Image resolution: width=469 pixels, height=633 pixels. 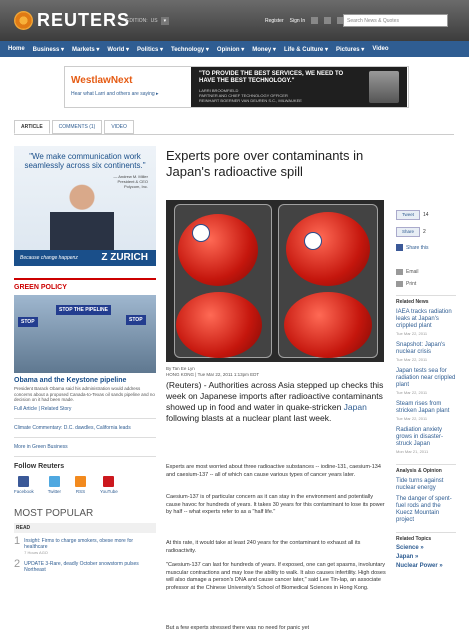 I want to click on tweet-share: Tweet 14, so click(x=426, y=215).